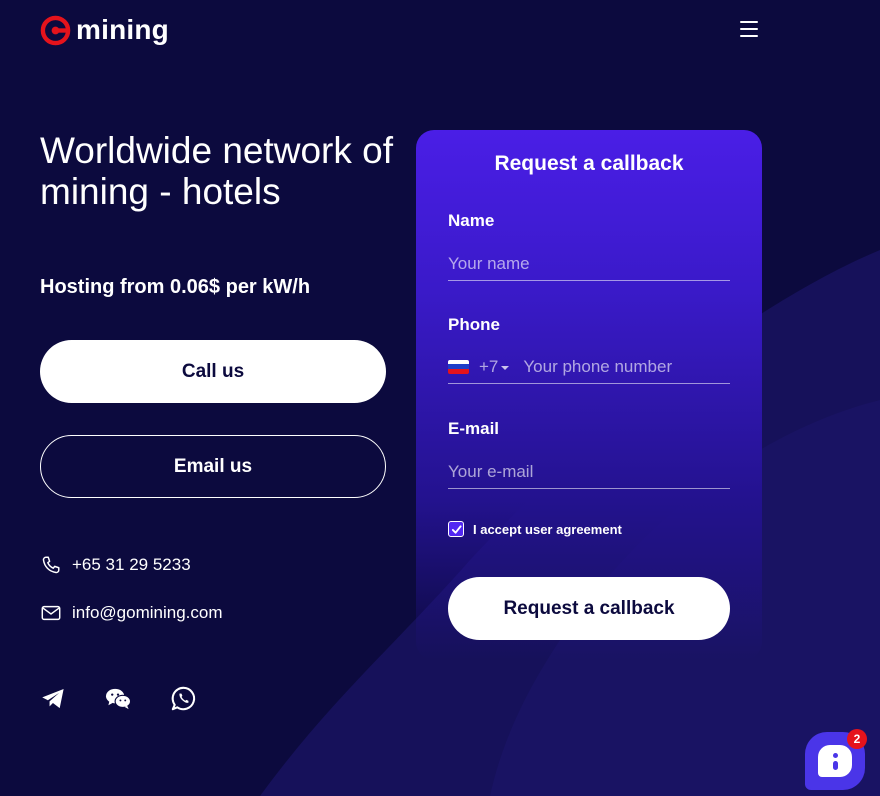  What do you see at coordinates (131, 564) in the screenshot?
I see `contact-phone-text: +65 31 29 5233` at bounding box center [131, 564].